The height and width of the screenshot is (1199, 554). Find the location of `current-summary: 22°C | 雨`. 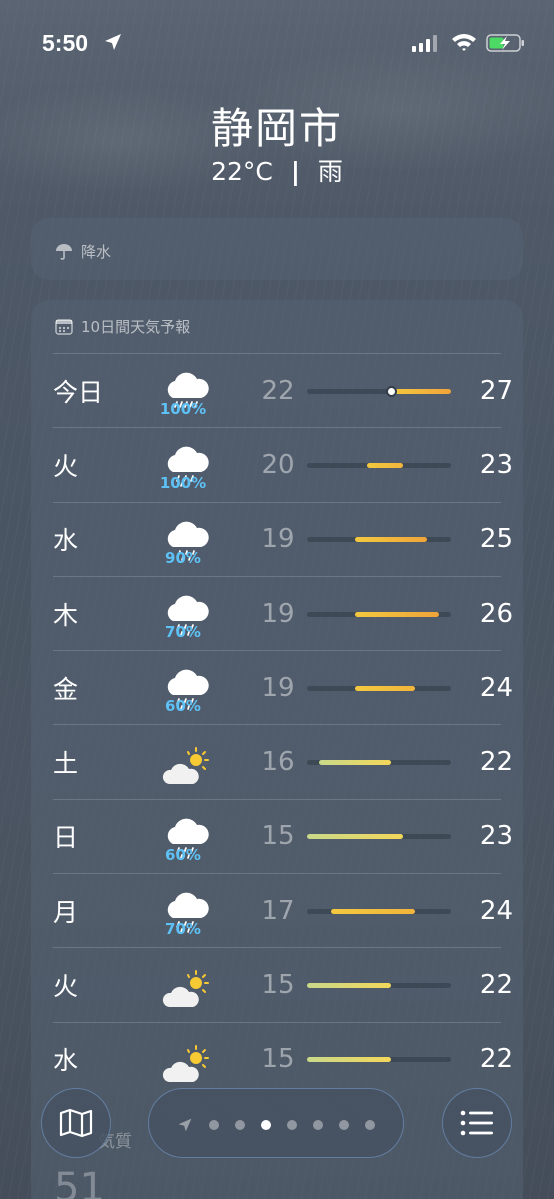

current-summary: 22°C | 雨 is located at coordinates (277, 170).